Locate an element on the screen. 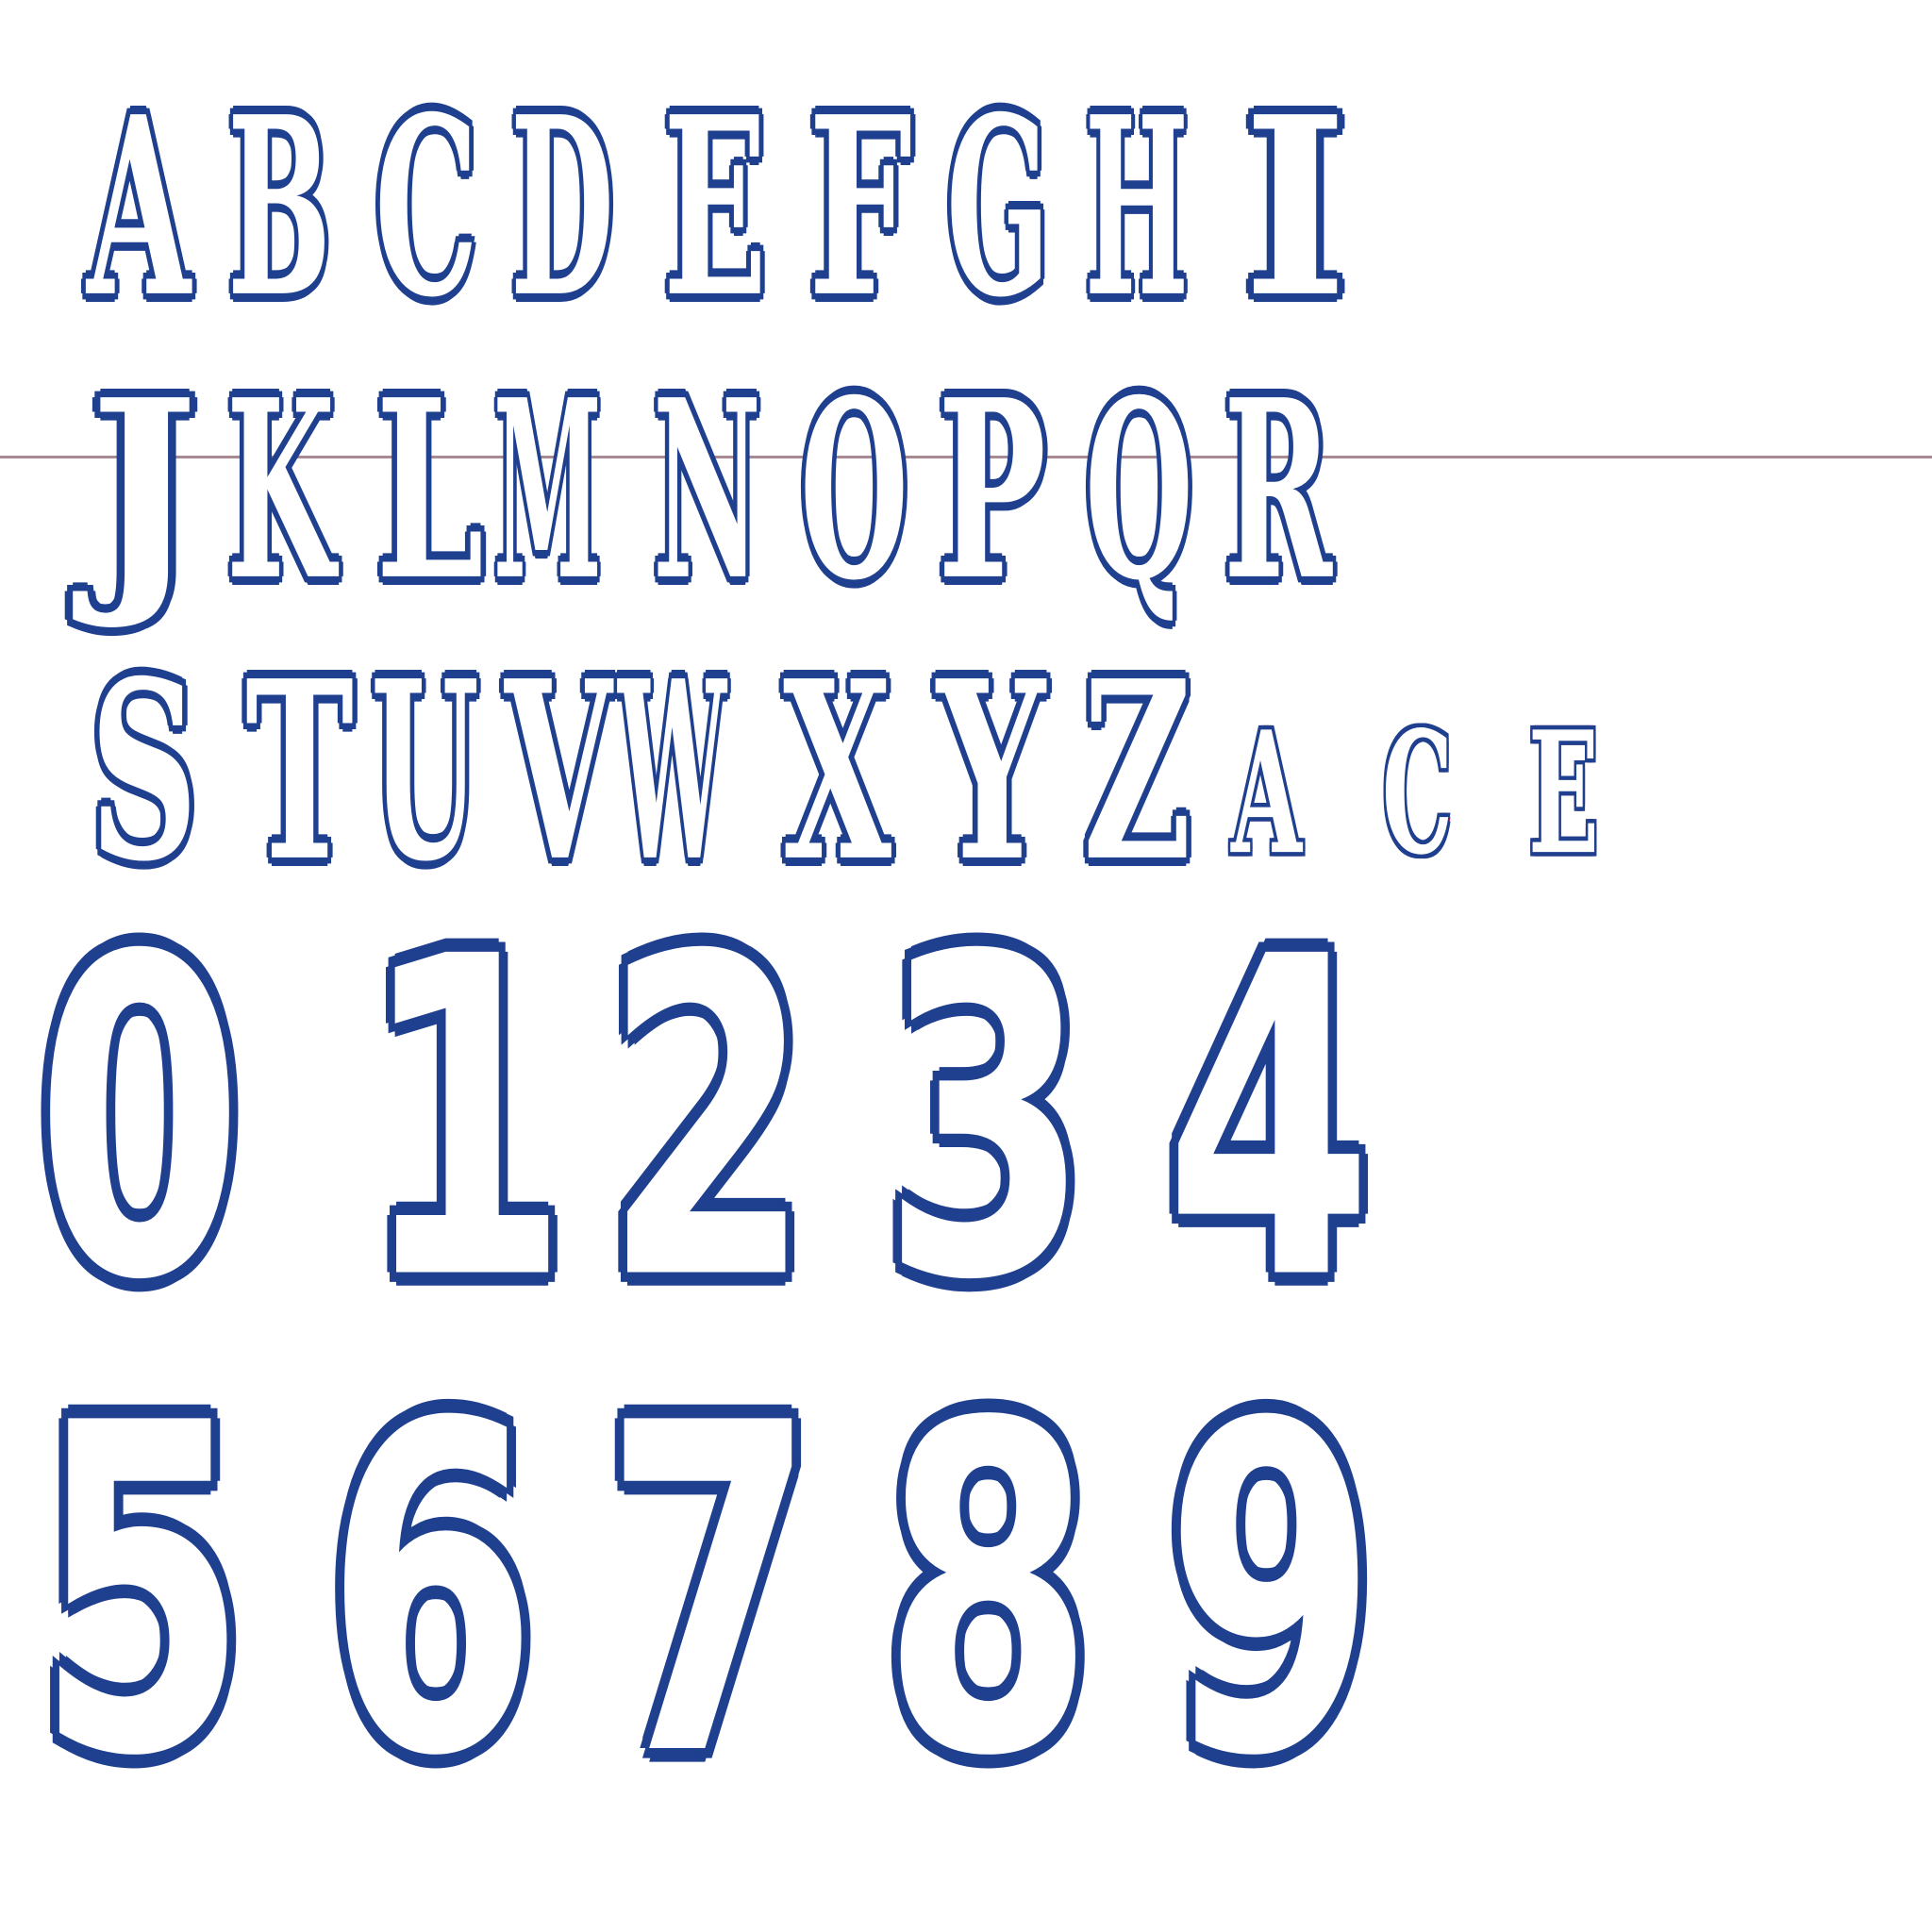  glyph-row1-a: A is located at coordinates (140, 208).